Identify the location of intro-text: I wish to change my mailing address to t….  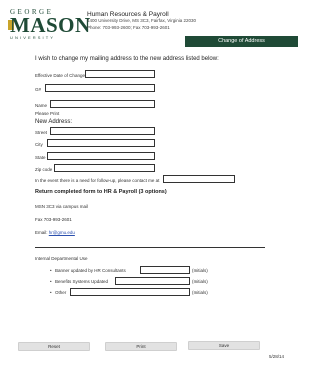
(127, 59).